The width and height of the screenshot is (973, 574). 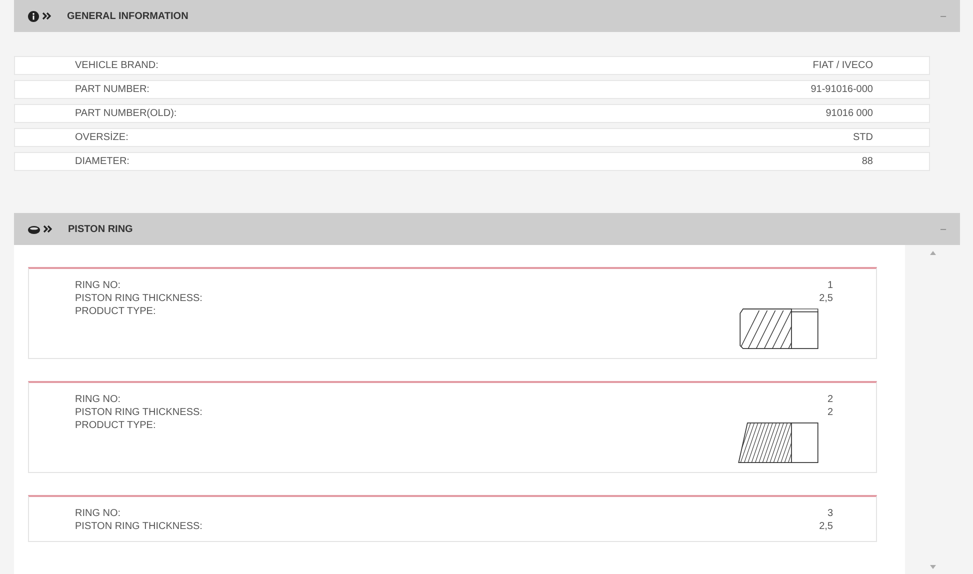 What do you see at coordinates (830, 513) in the screenshot?
I see `field-value: 3` at bounding box center [830, 513].